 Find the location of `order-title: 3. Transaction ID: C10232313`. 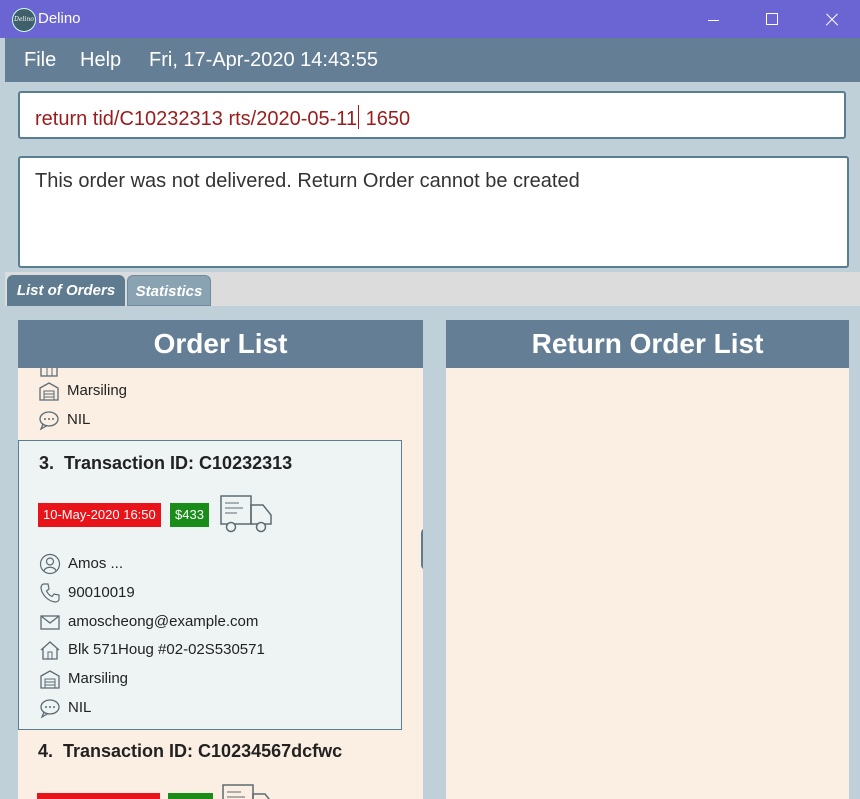

order-title: 3. Transaction ID: C10232313 is located at coordinates (165, 463).